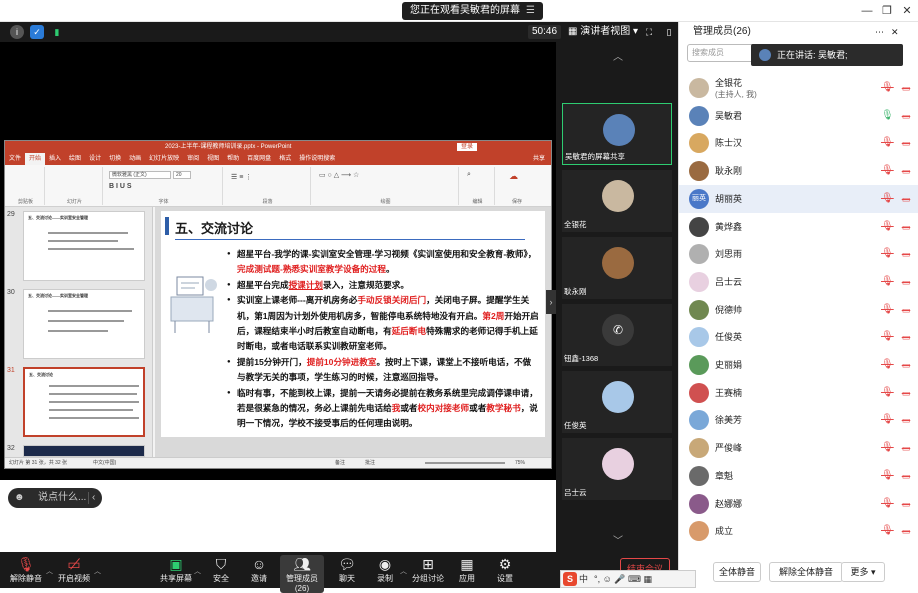 The height and width of the screenshot is (593, 918). What do you see at coordinates (798, 310) in the screenshot?
I see `member-row: 倪德帅 🎙︎ ▭` at bounding box center [798, 310].